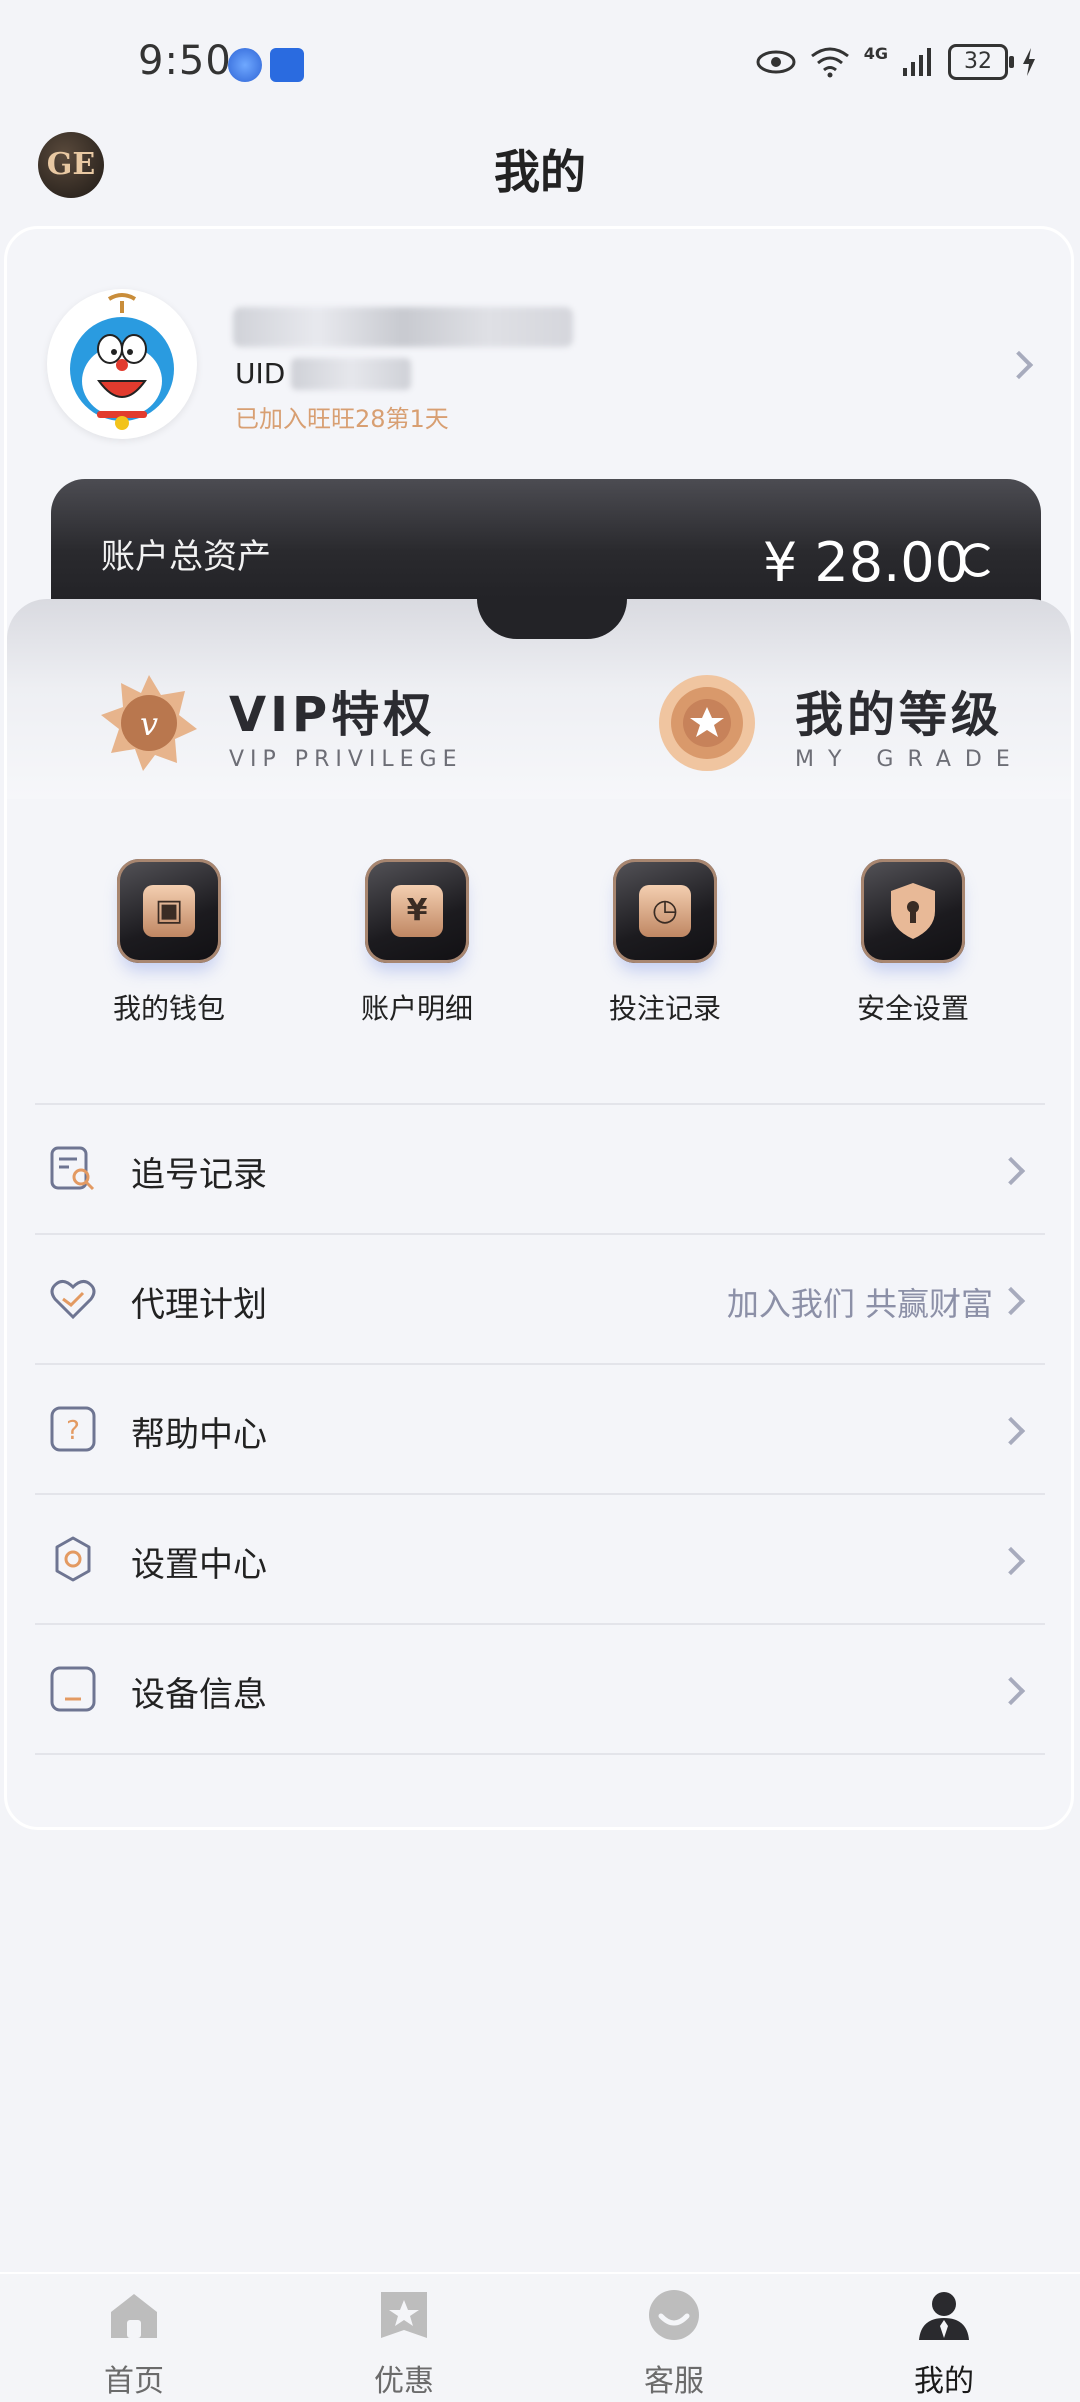 Image resolution: width=1080 pixels, height=2402 pixels. I want to click on menu-label: 设置中心, so click(199, 1565).